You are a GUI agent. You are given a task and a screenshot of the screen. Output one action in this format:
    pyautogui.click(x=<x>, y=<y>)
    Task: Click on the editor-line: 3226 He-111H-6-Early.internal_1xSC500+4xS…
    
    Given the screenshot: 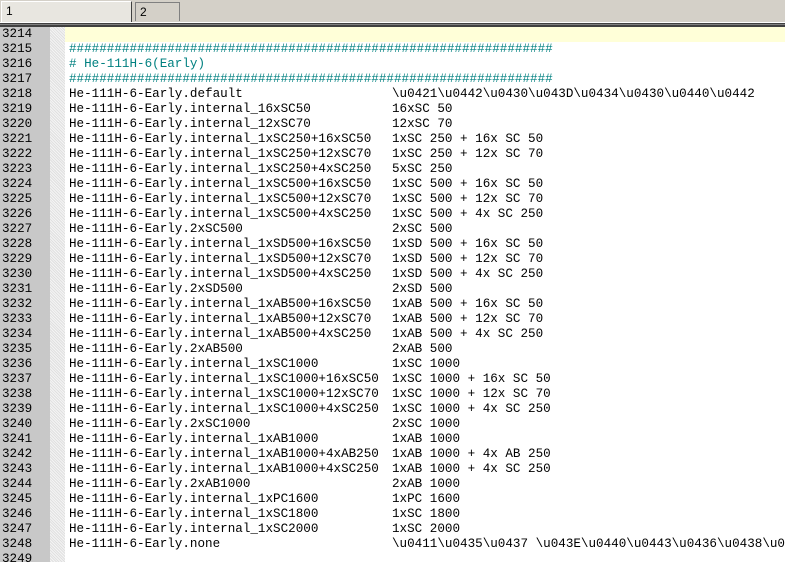 What is the action you would take?
    pyautogui.click(x=392, y=214)
    